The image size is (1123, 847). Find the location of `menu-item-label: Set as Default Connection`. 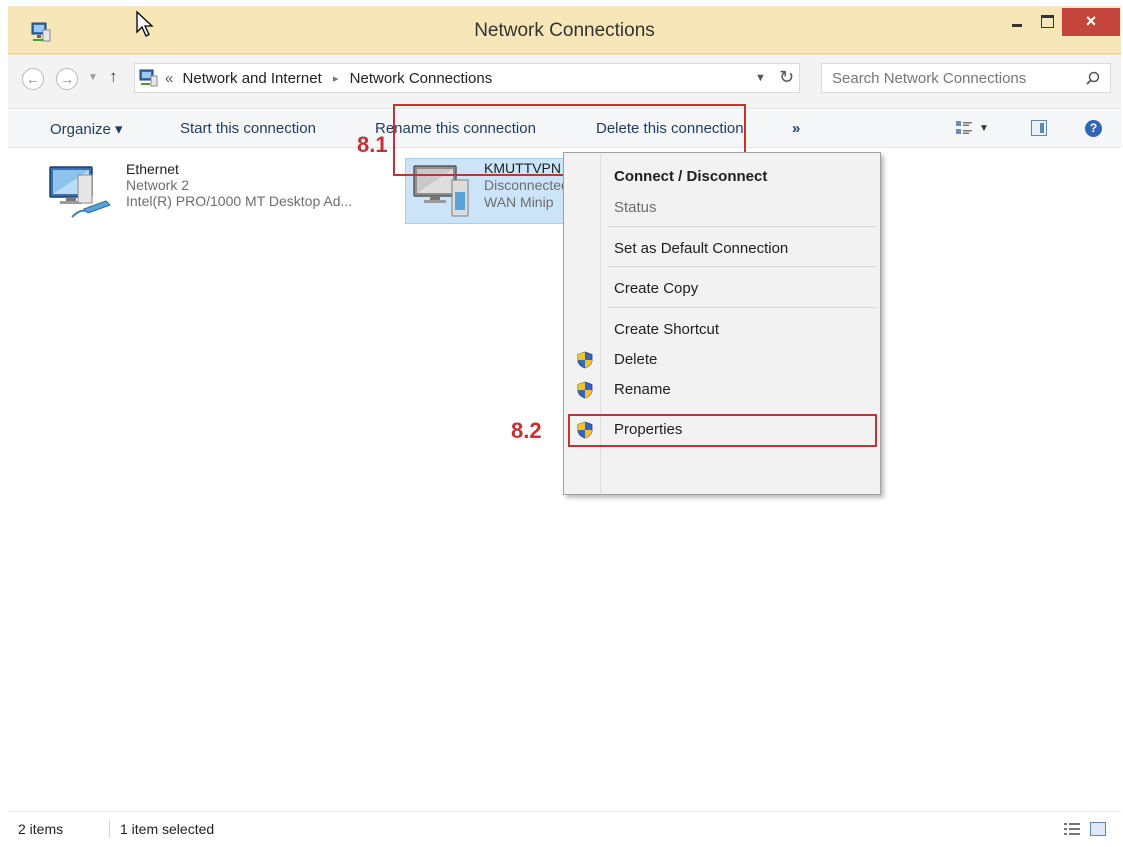

menu-item-label: Set as Default Connection is located at coordinates (701, 248).